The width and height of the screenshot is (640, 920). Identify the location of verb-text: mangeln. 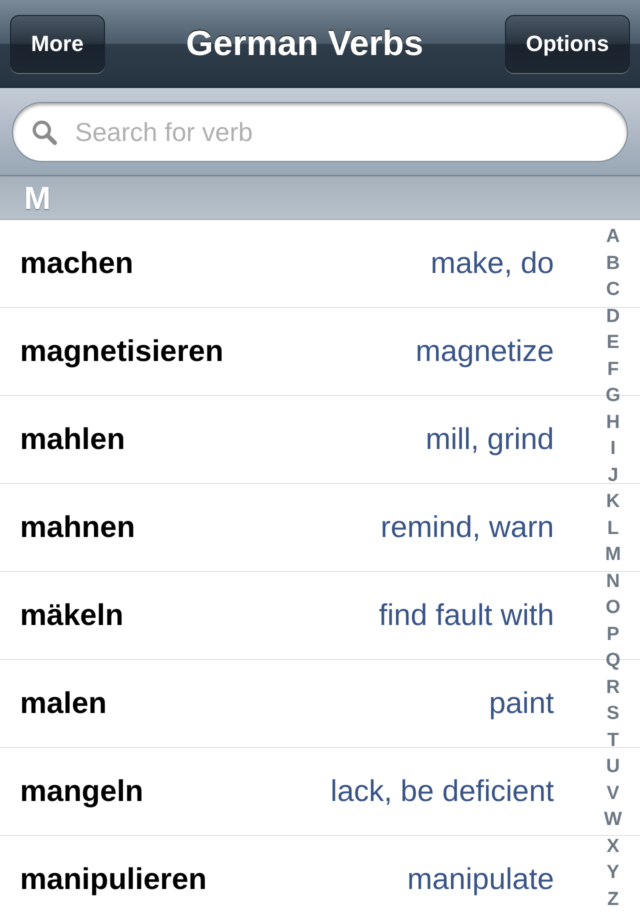
(82, 791).